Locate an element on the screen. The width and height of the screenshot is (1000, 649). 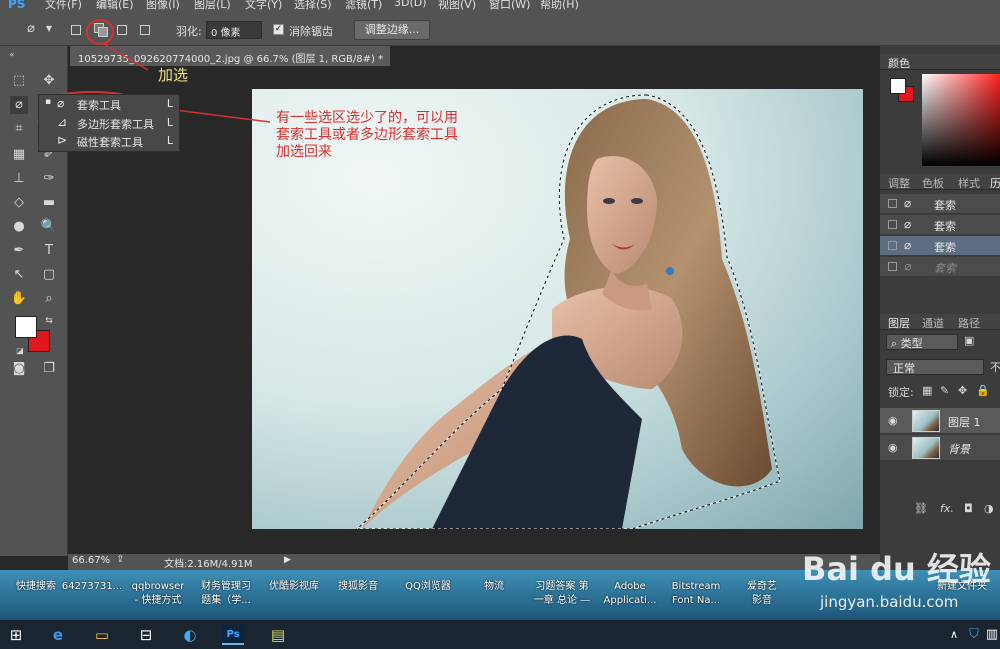
shortcut-item: 爱奇艺 影音 is located at coordinates (762, 594).